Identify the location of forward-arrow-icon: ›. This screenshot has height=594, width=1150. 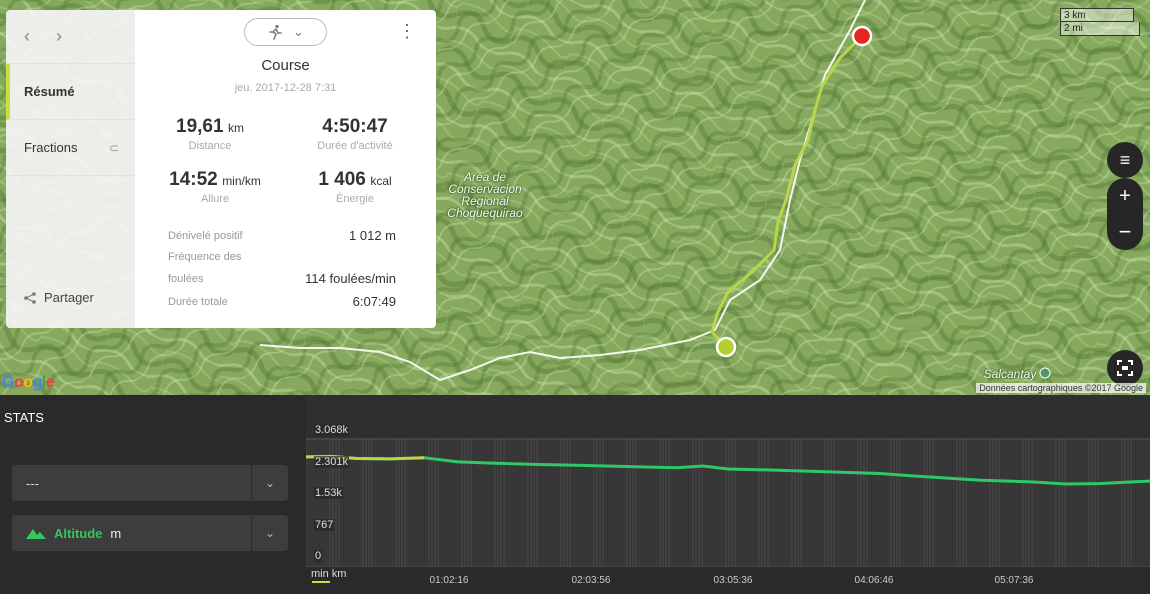
(59, 36).